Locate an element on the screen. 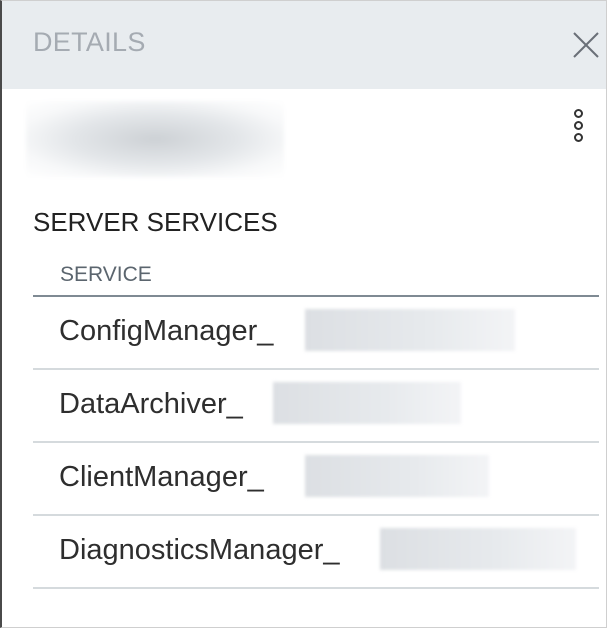 The image size is (610, 630). close-icon is located at coordinates (586, 45).